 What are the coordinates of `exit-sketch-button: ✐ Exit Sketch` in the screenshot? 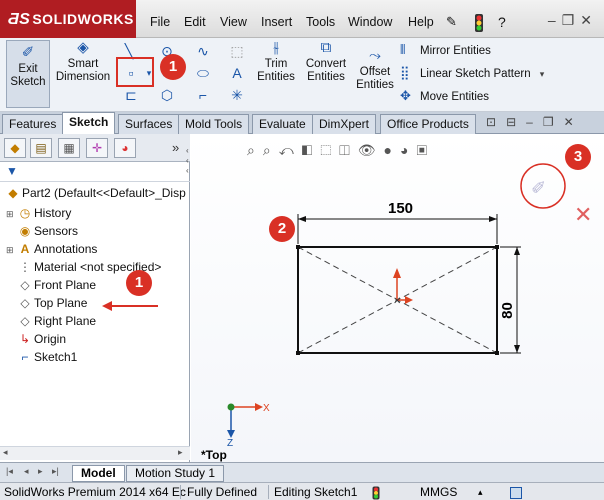 It's located at (28, 74).